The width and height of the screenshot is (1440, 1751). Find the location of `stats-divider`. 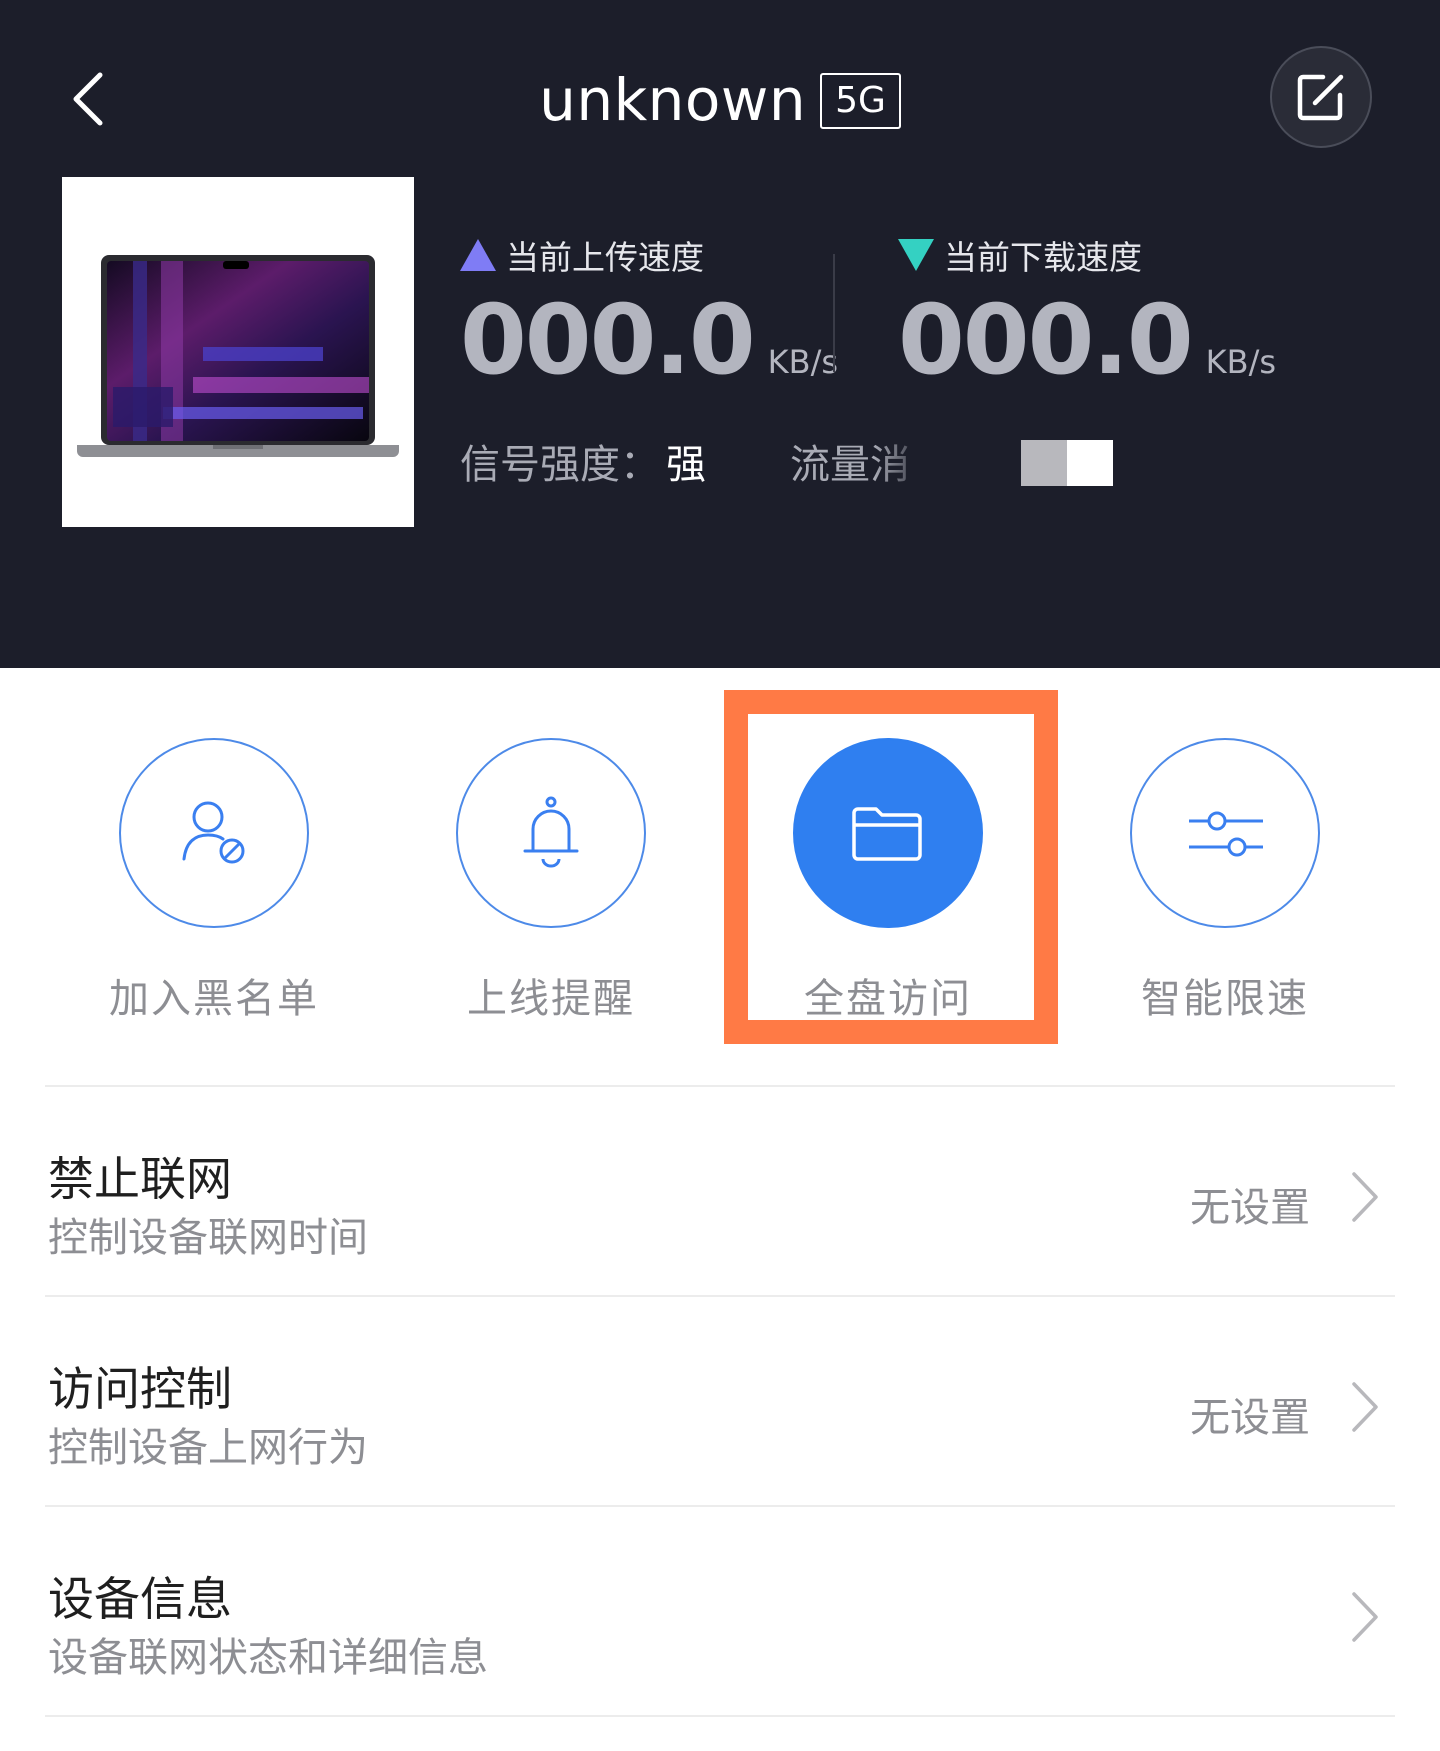

stats-divider is located at coordinates (834, 313).